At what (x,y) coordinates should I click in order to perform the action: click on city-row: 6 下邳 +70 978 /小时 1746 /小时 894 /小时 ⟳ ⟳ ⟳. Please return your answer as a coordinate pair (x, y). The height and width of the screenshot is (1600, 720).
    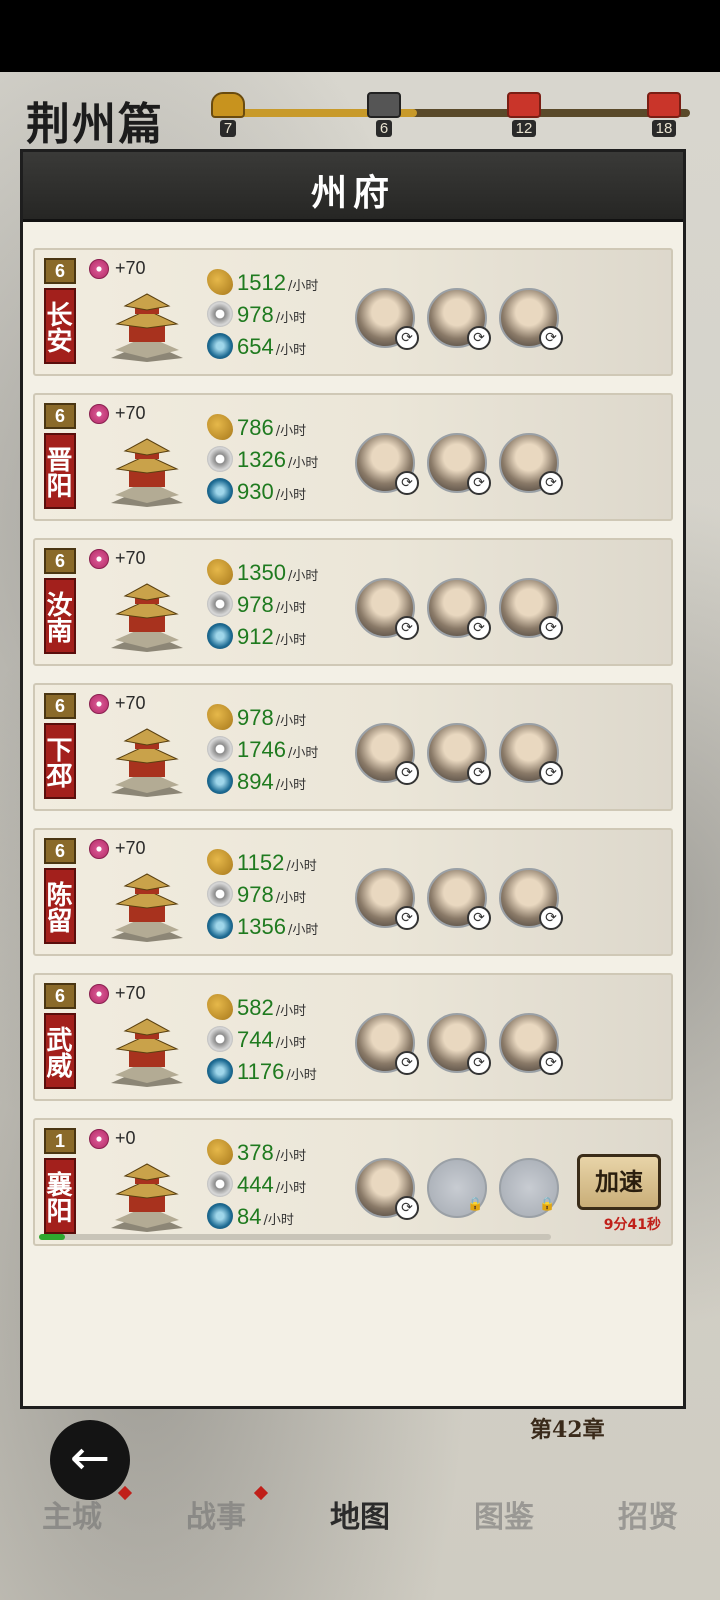
    Looking at the image, I should click on (353, 747).